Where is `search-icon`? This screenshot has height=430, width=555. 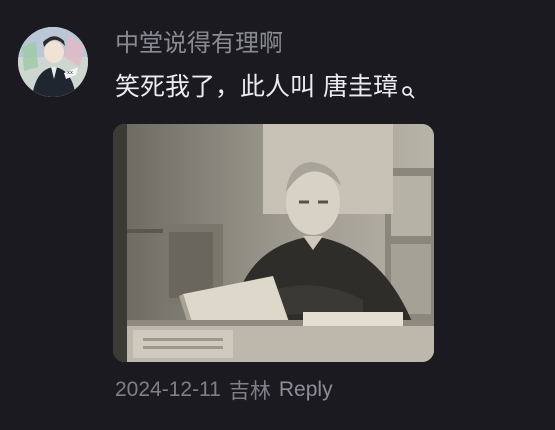
search-icon is located at coordinates (408, 86).